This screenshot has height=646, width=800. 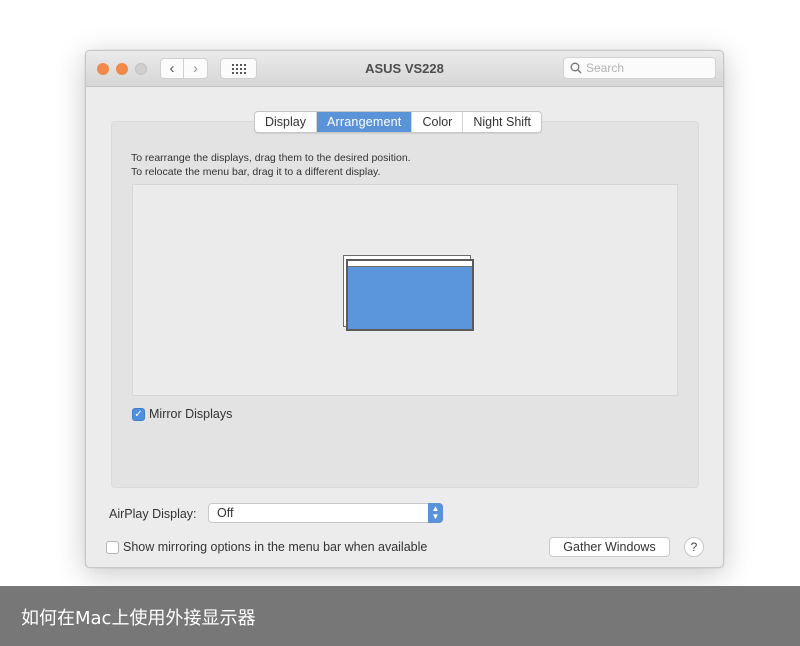 What do you see at coordinates (286, 122) in the screenshot?
I see `tab-display: Display` at bounding box center [286, 122].